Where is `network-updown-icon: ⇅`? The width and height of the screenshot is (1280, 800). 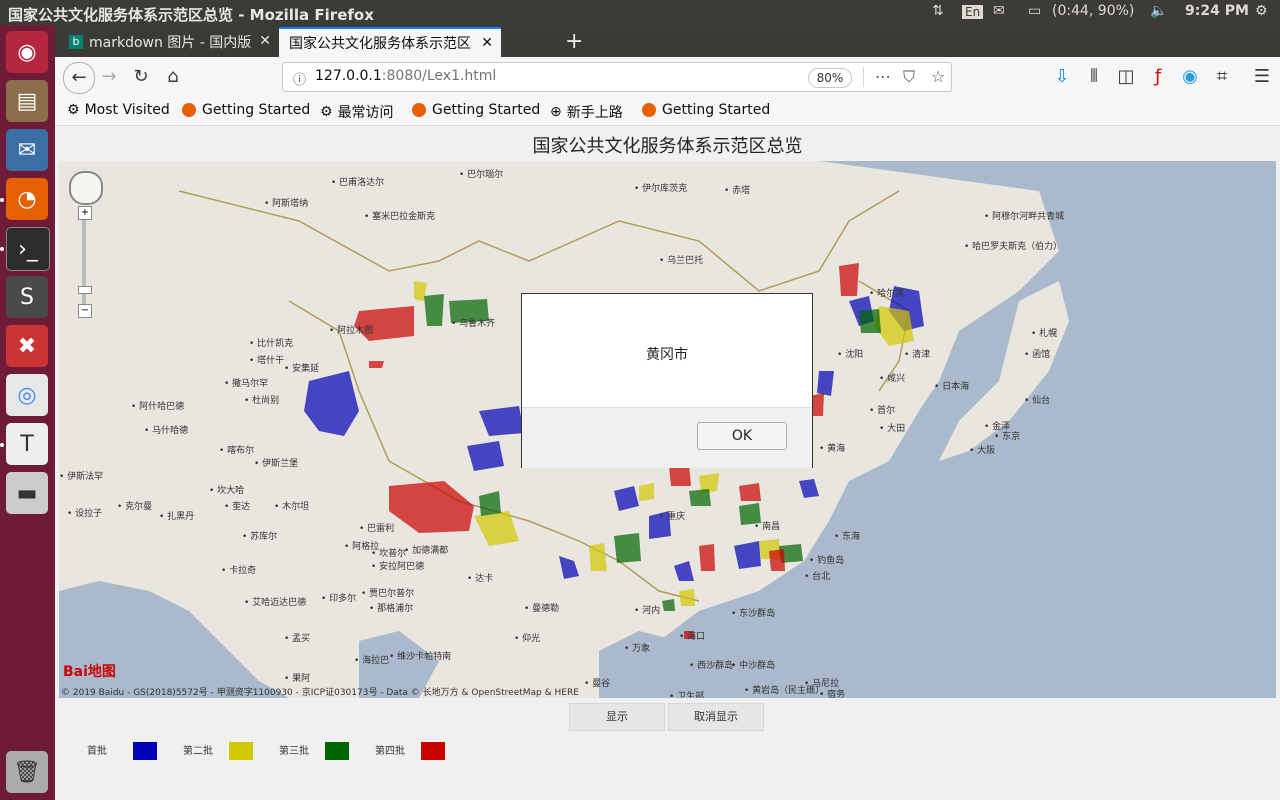 network-updown-icon: ⇅ is located at coordinates (938, 11).